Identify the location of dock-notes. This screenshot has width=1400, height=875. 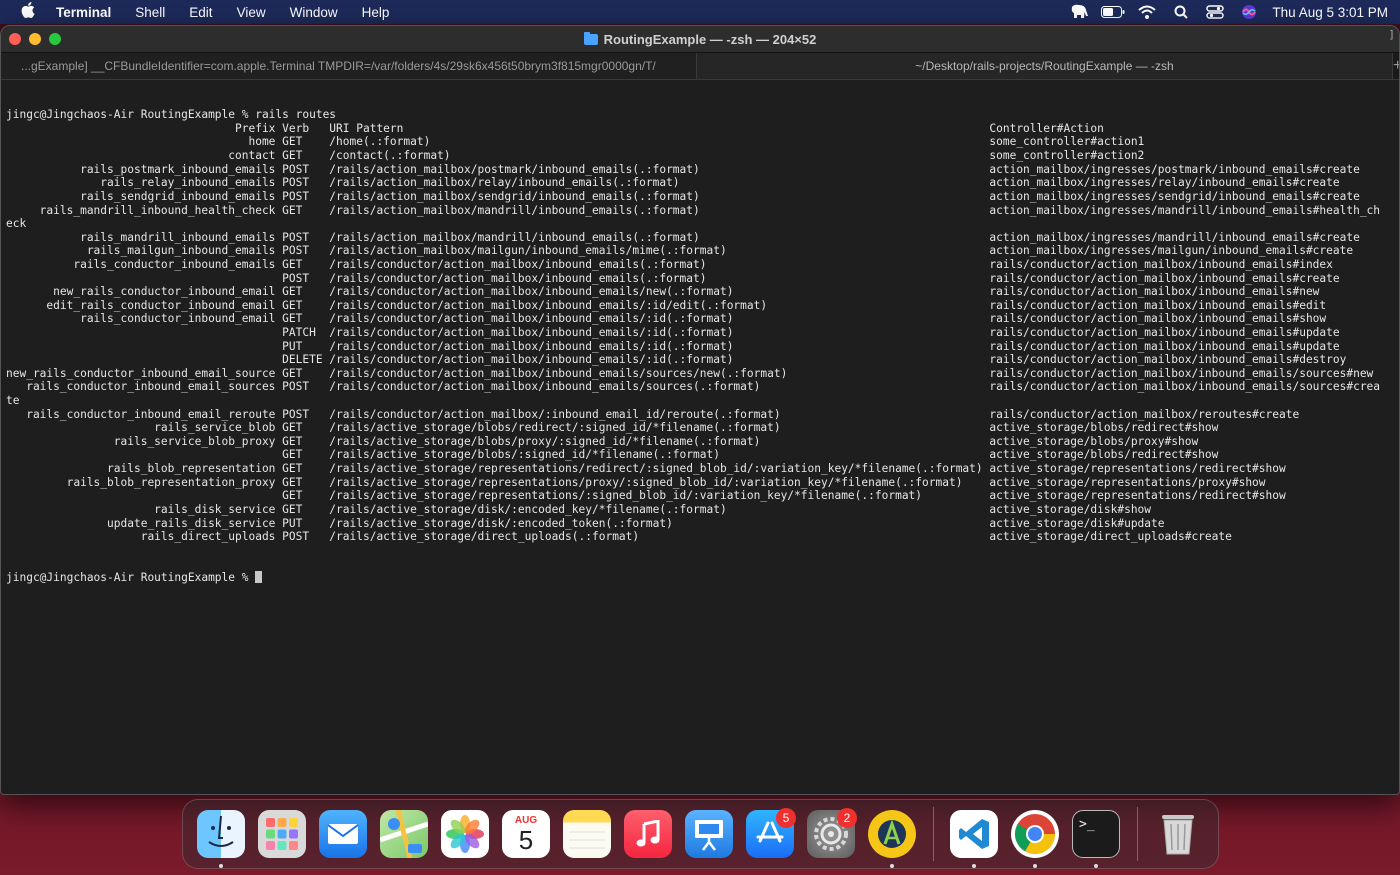
(587, 834).